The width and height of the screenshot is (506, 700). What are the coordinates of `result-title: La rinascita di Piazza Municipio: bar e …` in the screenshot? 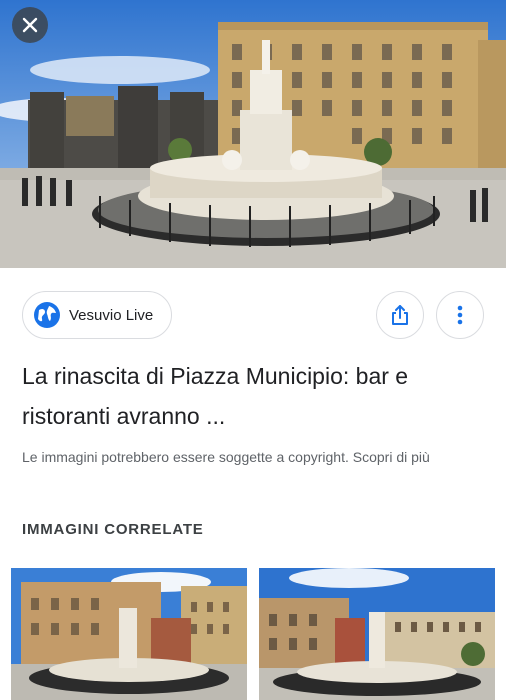 It's located at (257, 396).